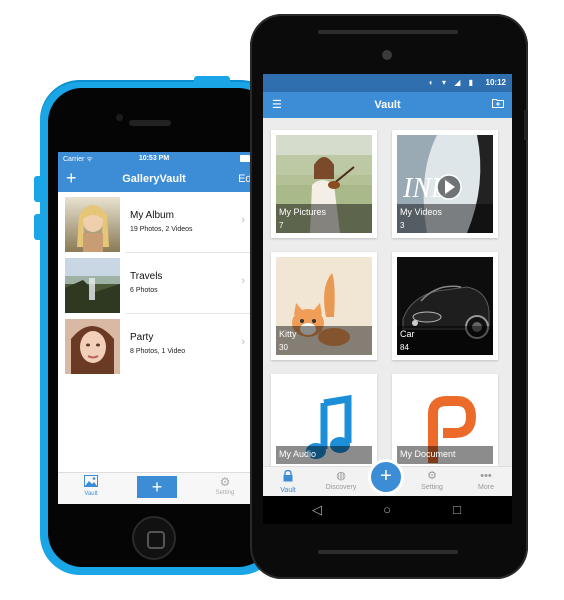 This screenshot has width=564, height=600. Describe the element at coordinates (388, 552) in the screenshot. I see `android-bottom-speaker` at that location.